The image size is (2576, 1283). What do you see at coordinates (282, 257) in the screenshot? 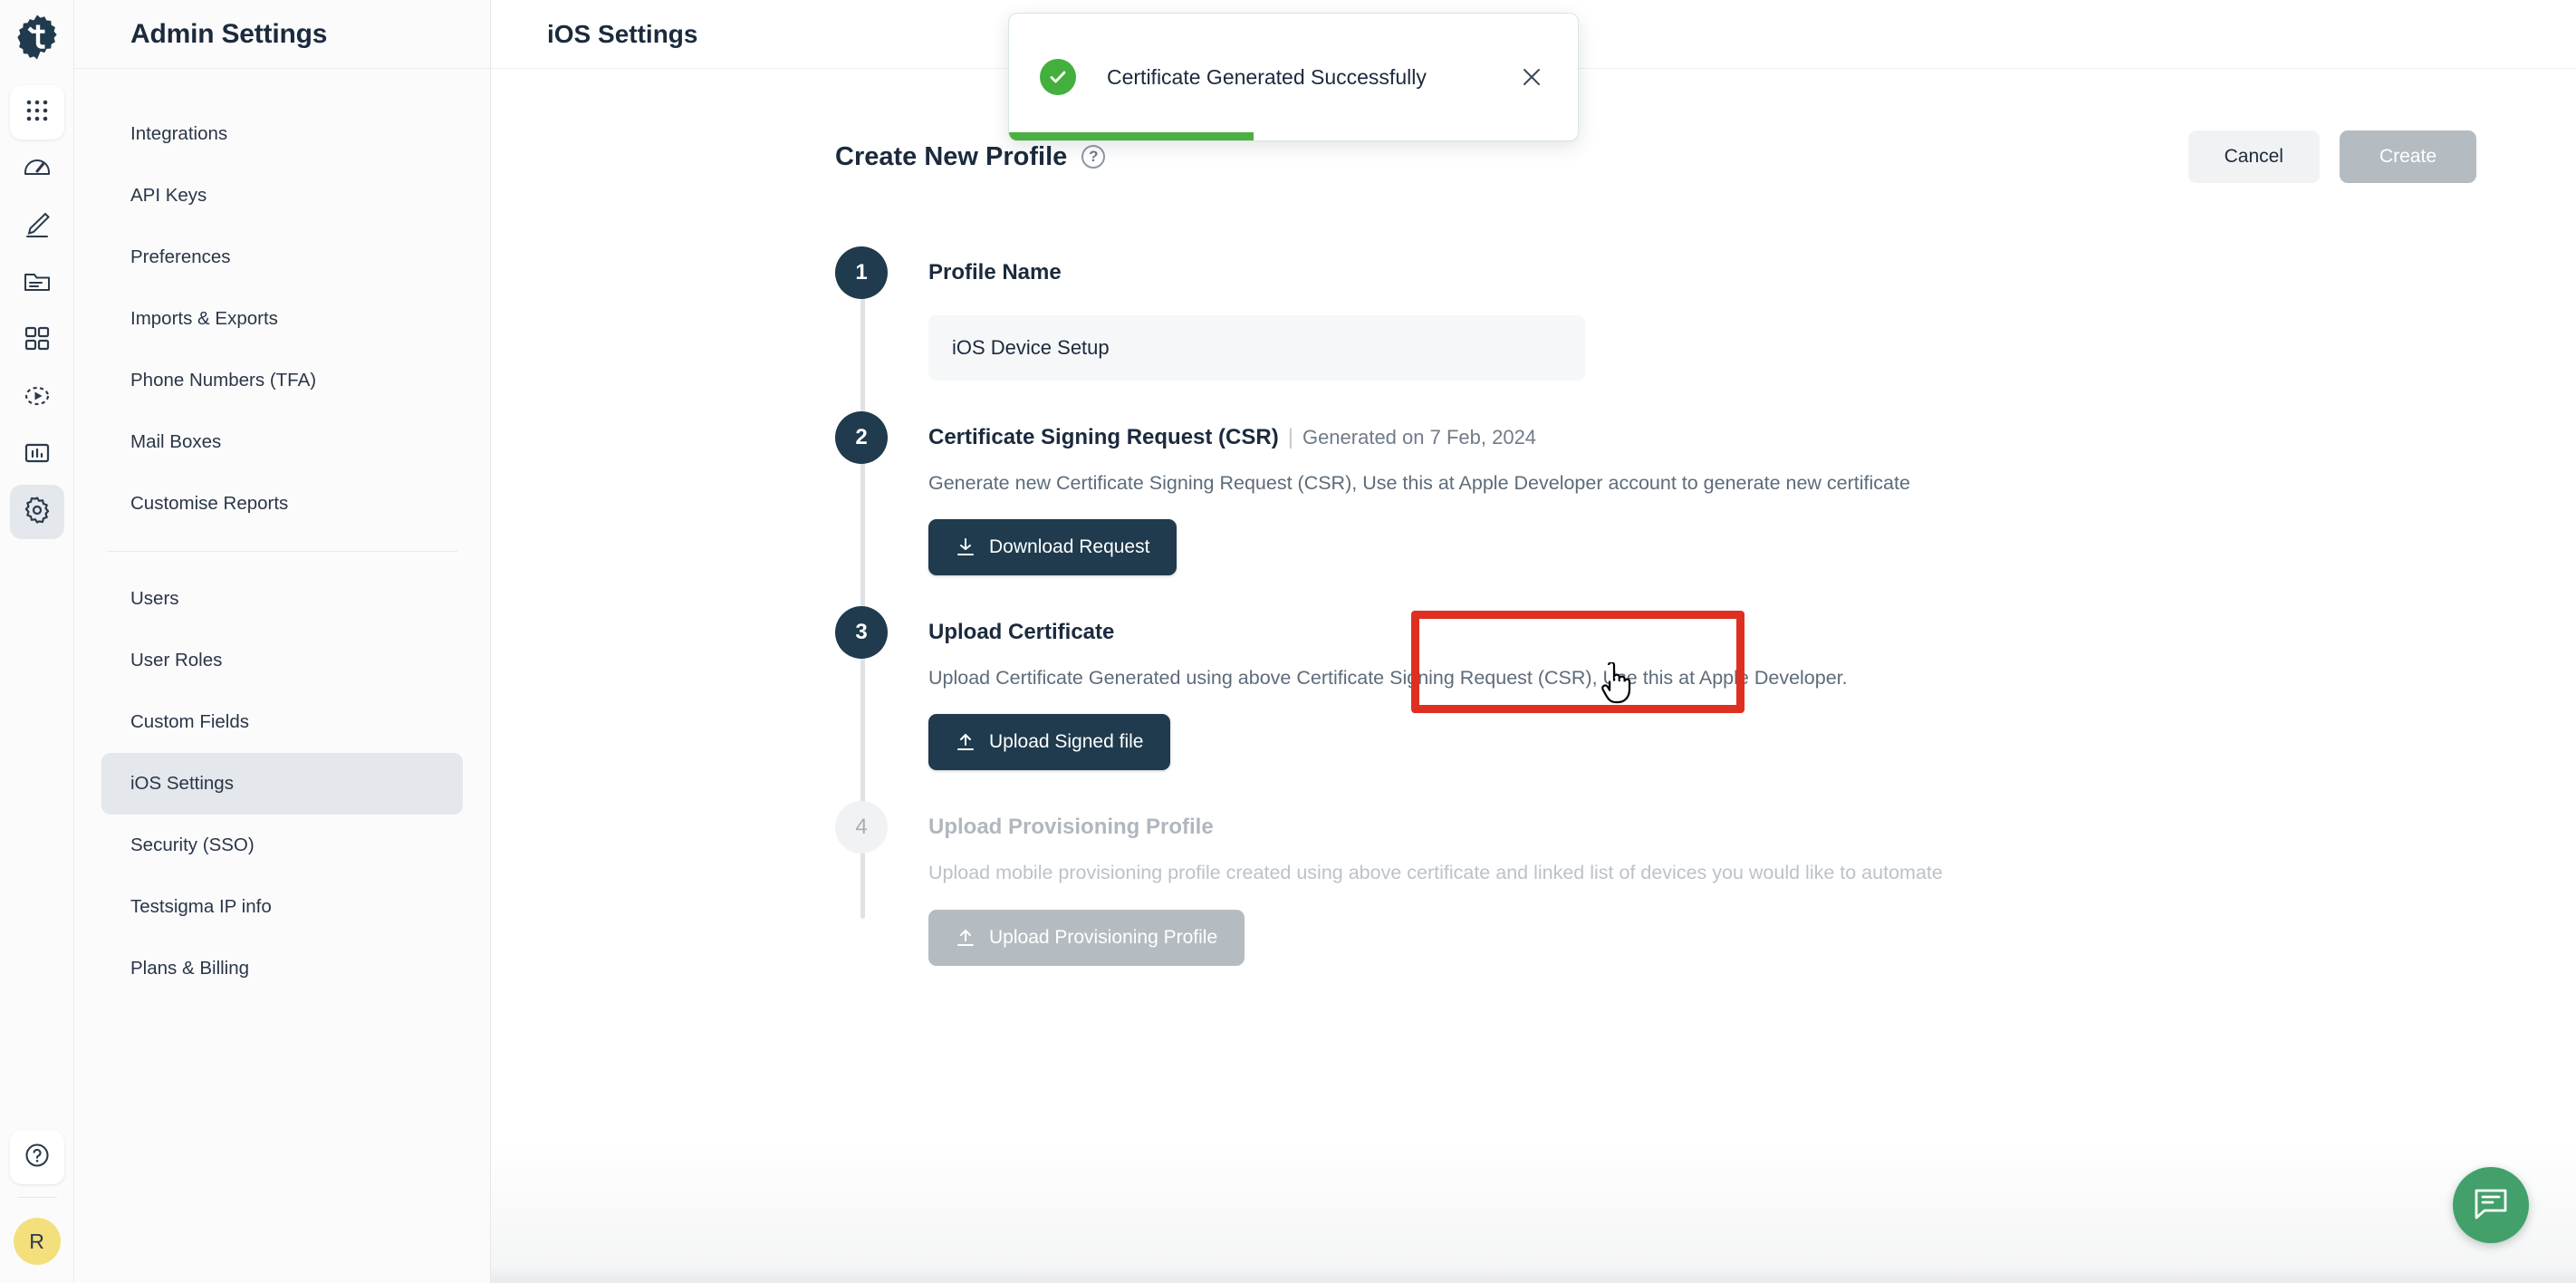
I see `sidebar-item-preferences: Preferences` at bounding box center [282, 257].